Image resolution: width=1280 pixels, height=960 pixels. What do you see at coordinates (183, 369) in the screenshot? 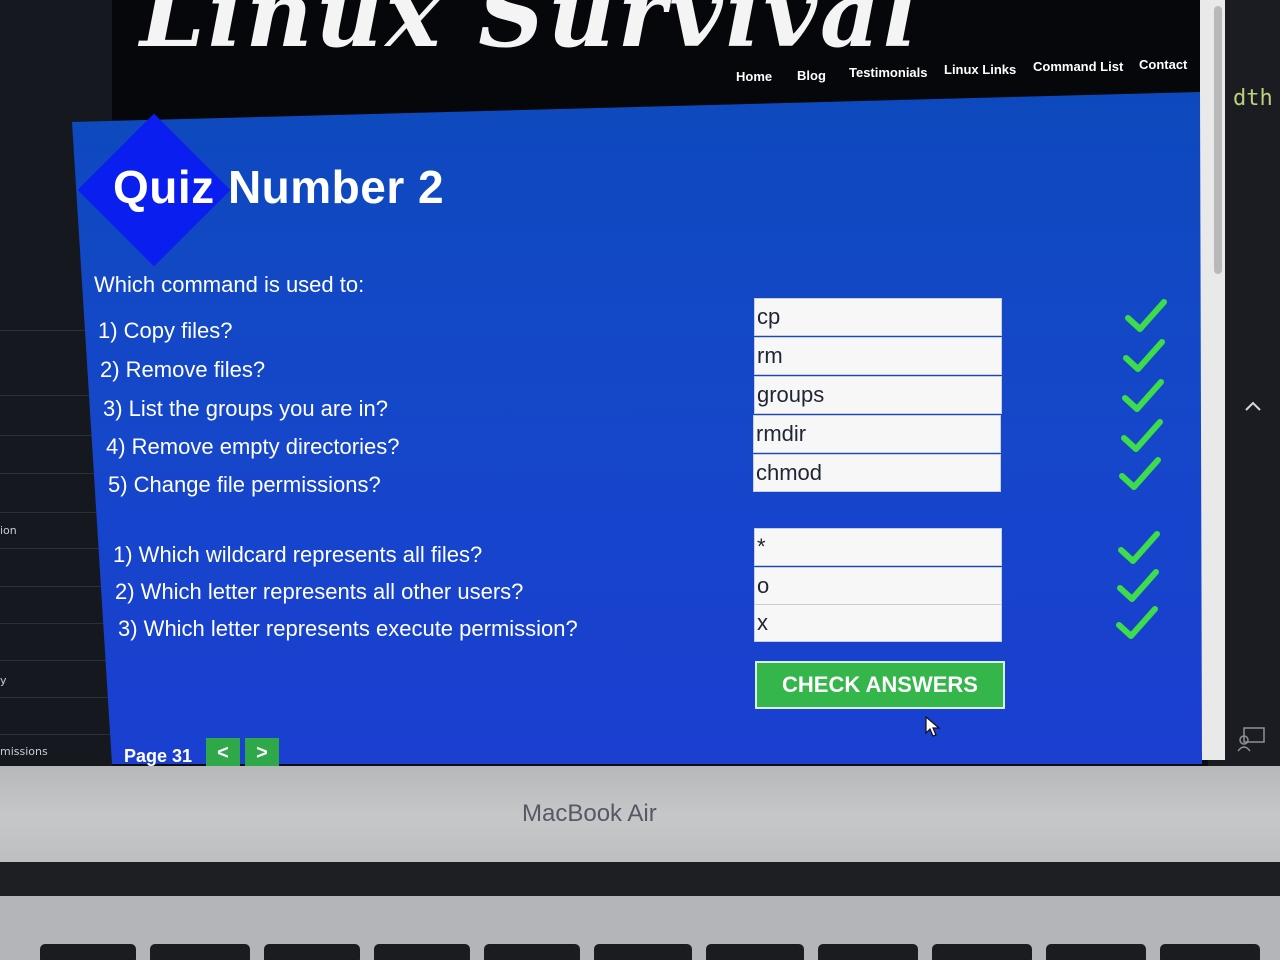
I see `question-label: 2) Remove files?` at bounding box center [183, 369].